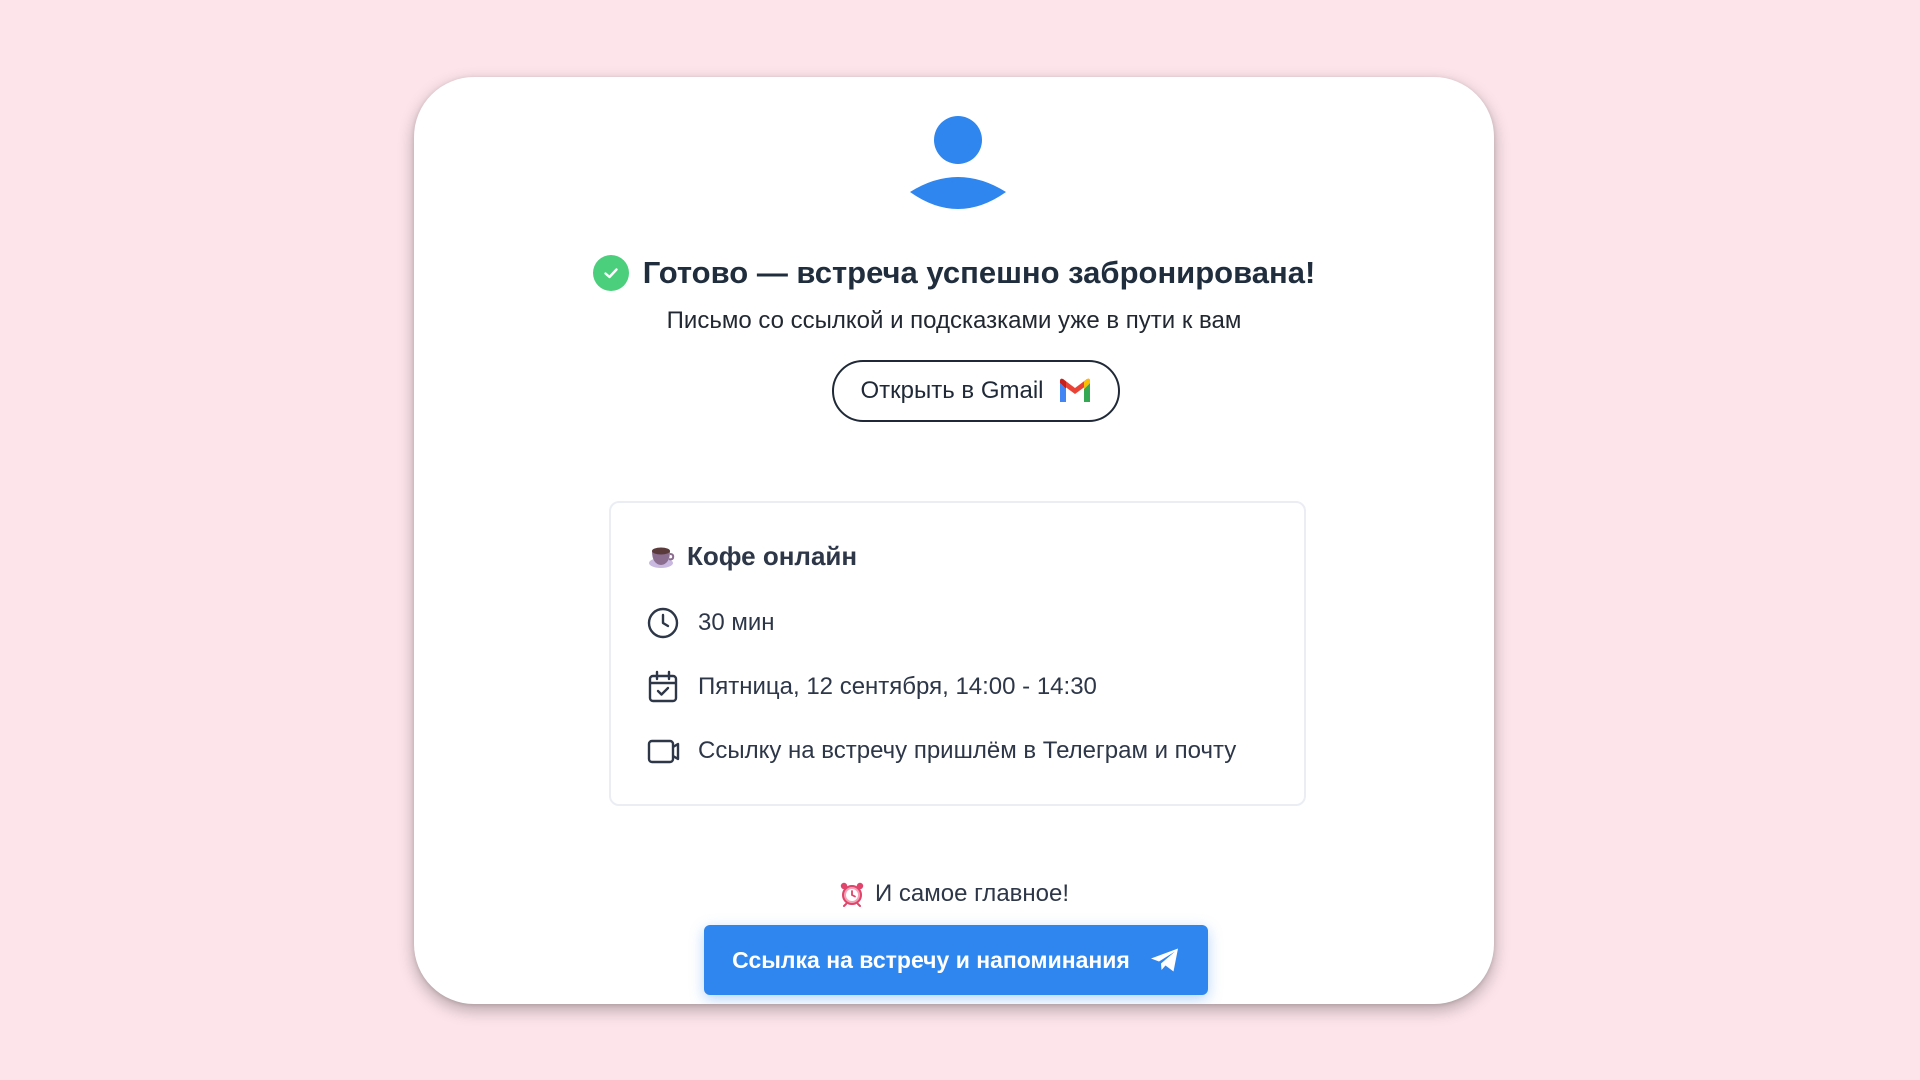 The width and height of the screenshot is (1920, 1080). I want to click on datetime-row: Пятница, 12 сентября, 14:00 - 14:30, so click(871, 687).